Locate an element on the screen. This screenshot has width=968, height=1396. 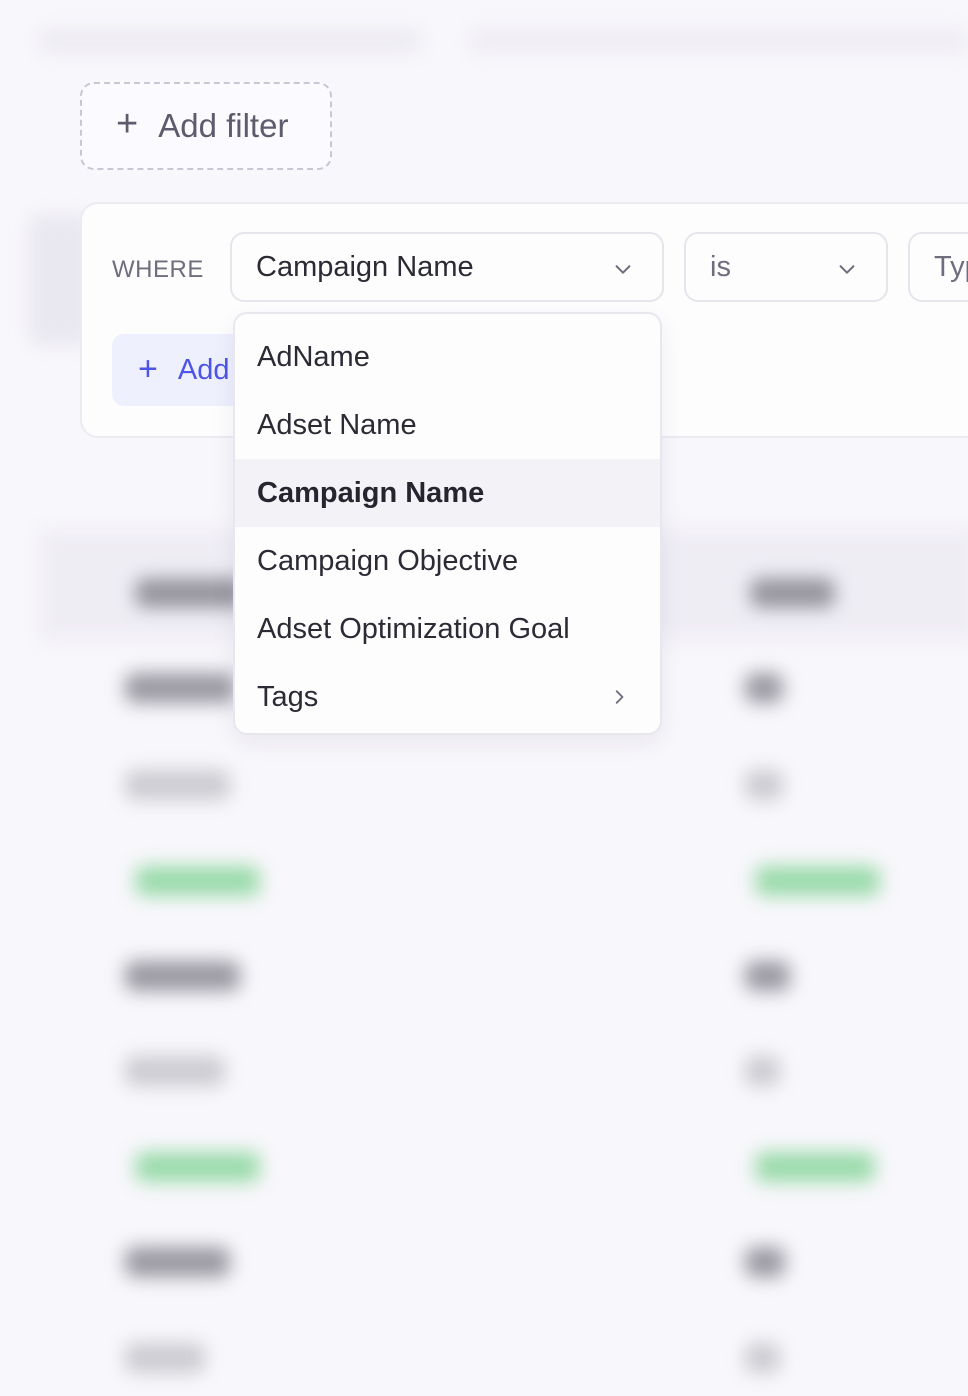
dropdown-item-adset-name: Adset Name is located at coordinates (447, 425).